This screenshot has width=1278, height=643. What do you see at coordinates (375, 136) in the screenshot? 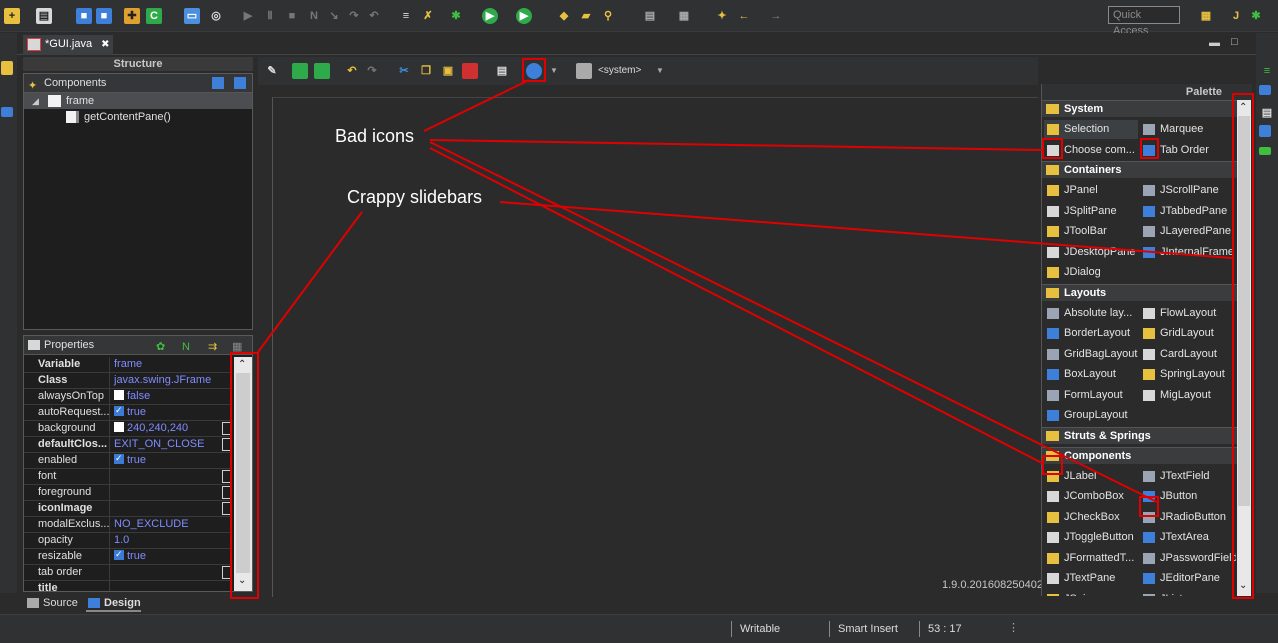
I see `annotation-bad-icons: Bad icons` at bounding box center [375, 136].